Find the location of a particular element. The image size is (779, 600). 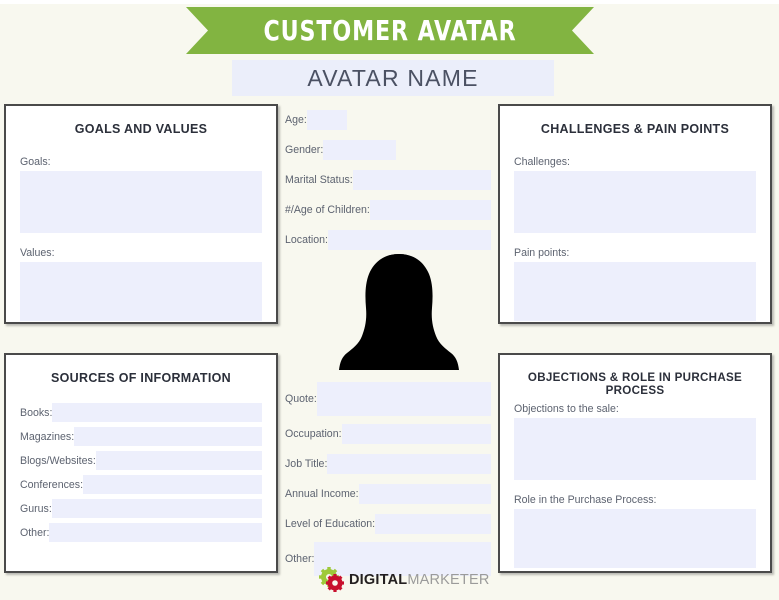

row-quote: Quote: is located at coordinates (388, 399).